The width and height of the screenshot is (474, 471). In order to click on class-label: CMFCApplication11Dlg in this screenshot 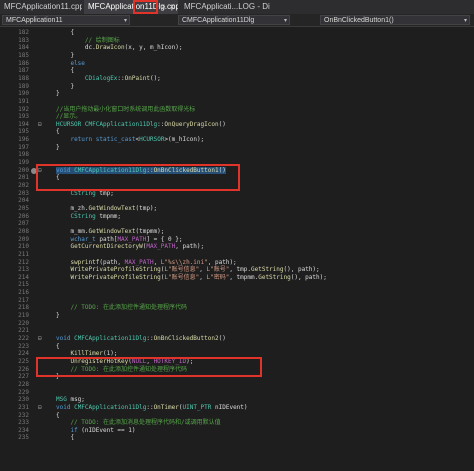, I will do `click(218, 20)`.